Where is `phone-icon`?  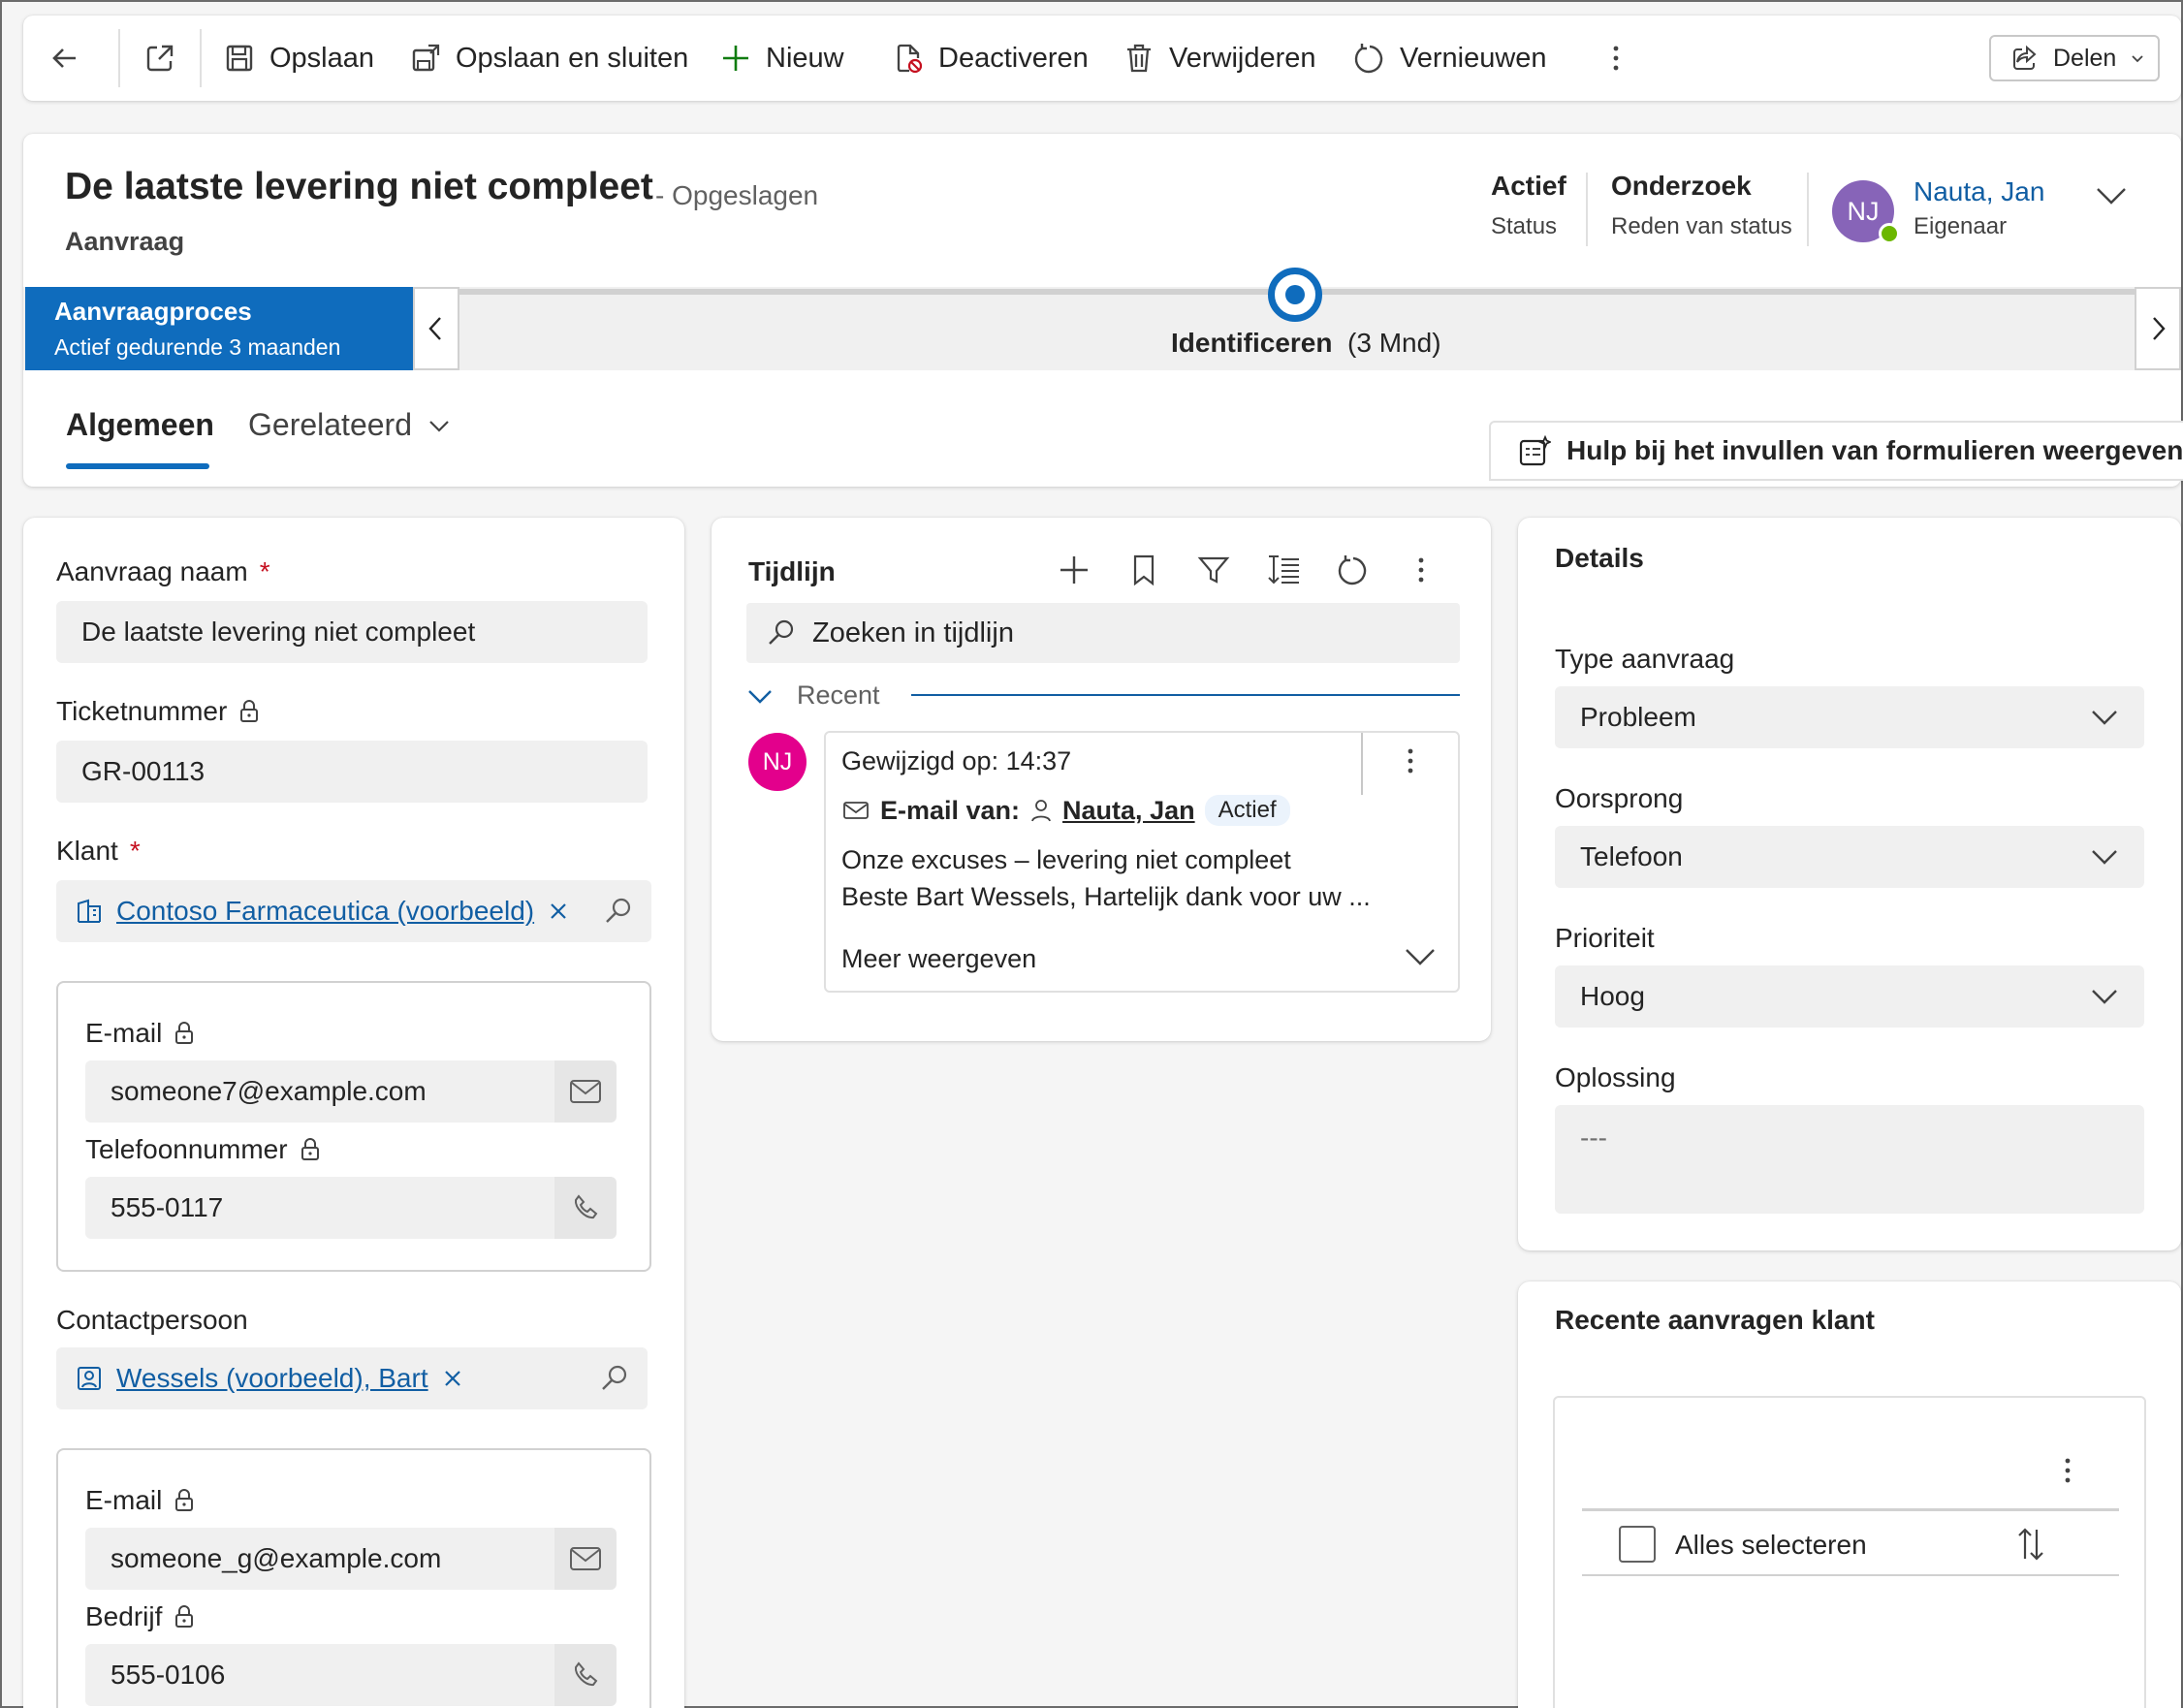
phone-icon is located at coordinates (586, 1206).